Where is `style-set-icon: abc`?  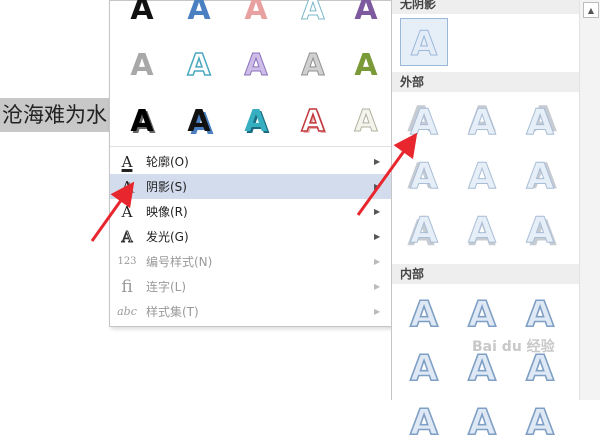 style-set-icon: abc is located at coordinates (127, 311).